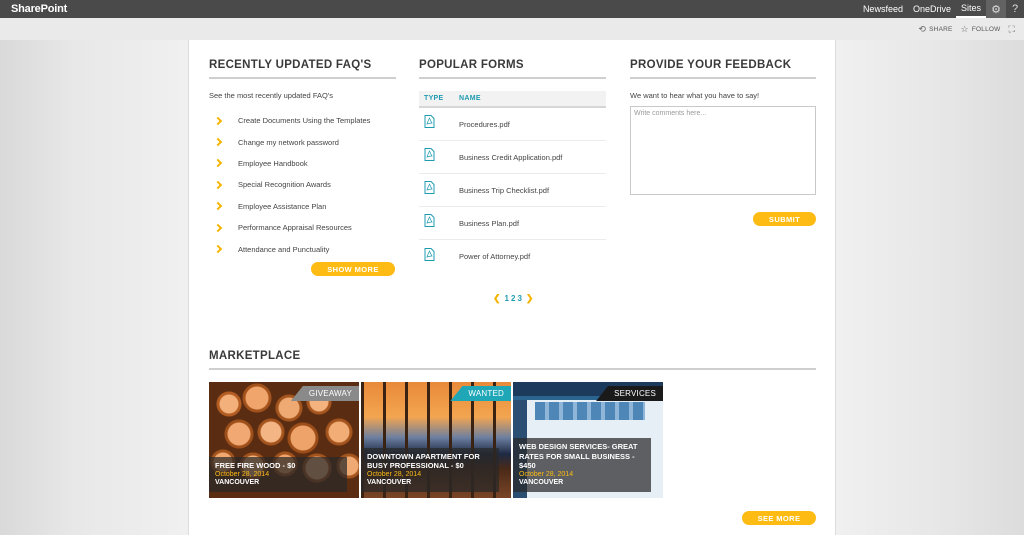 This screenshot has height=535, width=1024. What do you see at coordinates (922, 28) in the screenshot?
I see `share-icon: ⟲` at bounding box center [922, 28].